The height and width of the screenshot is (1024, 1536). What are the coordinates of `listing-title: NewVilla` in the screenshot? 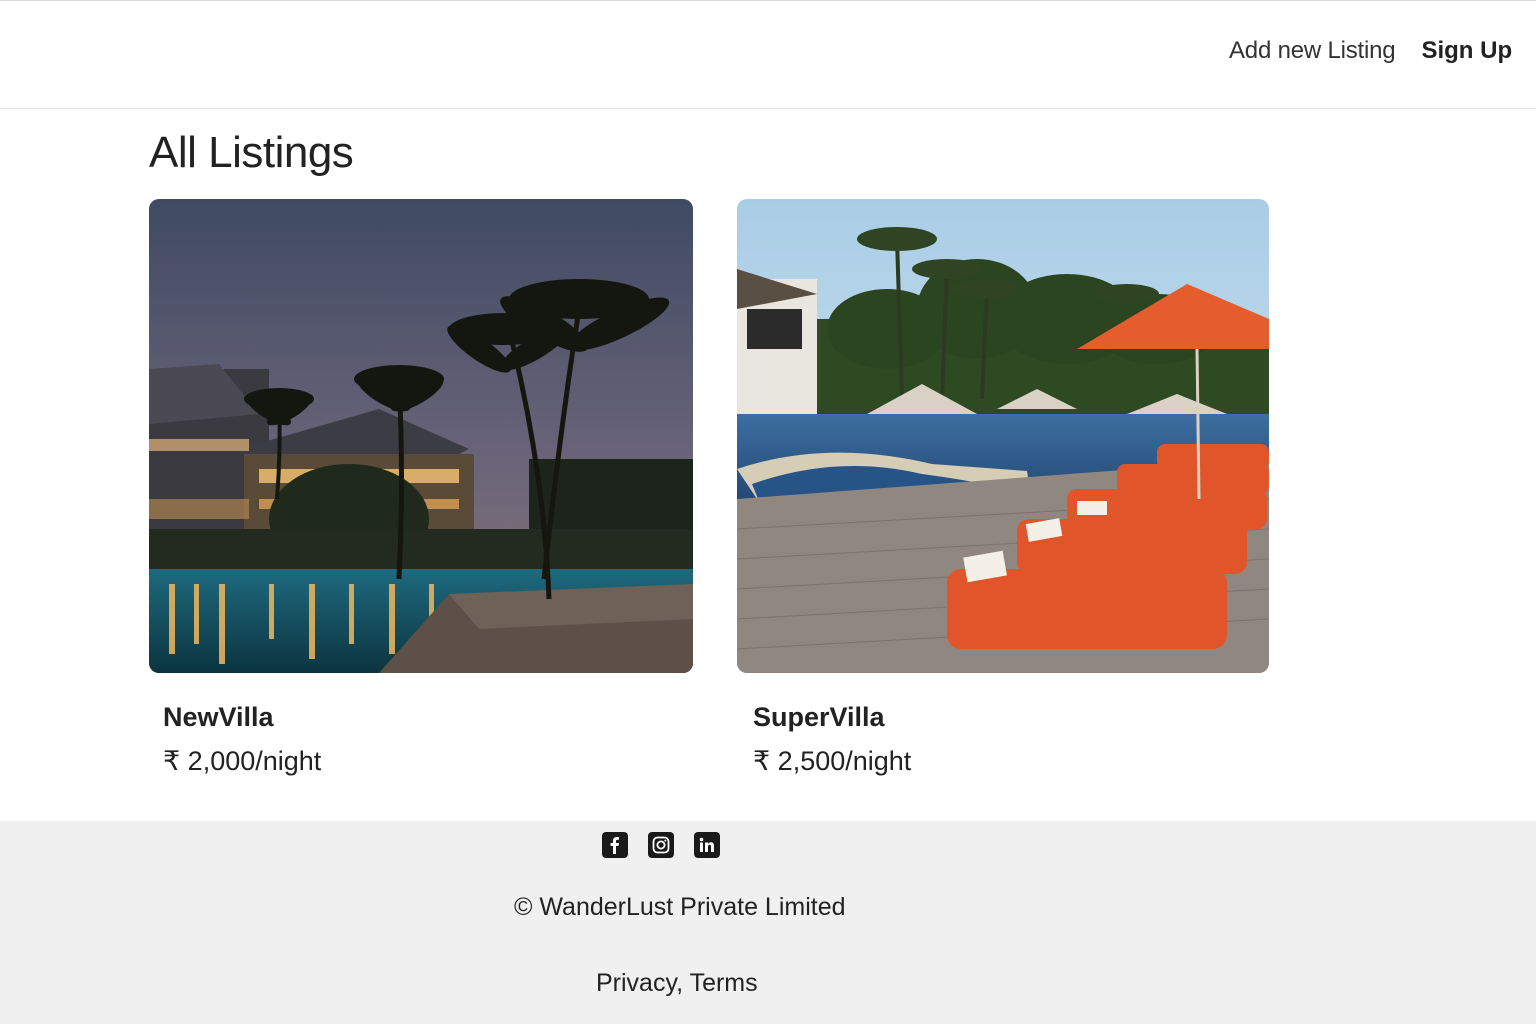 It's located at (218, 717).